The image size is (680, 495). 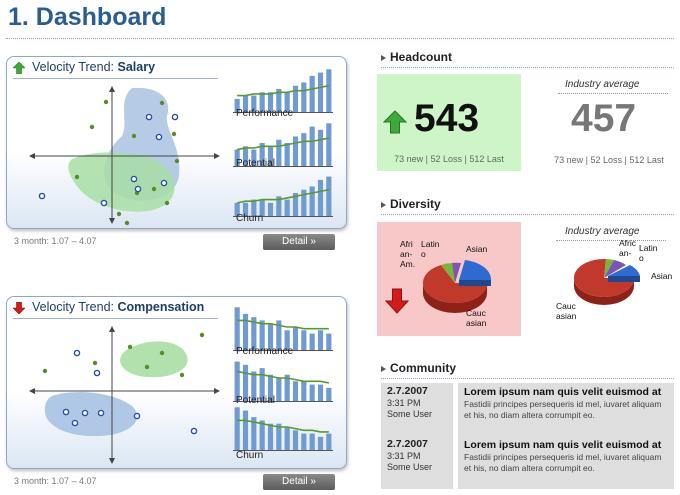 I want to click on velocity-title: Velocity Trend: Compensation, so click(x=118, y=307).